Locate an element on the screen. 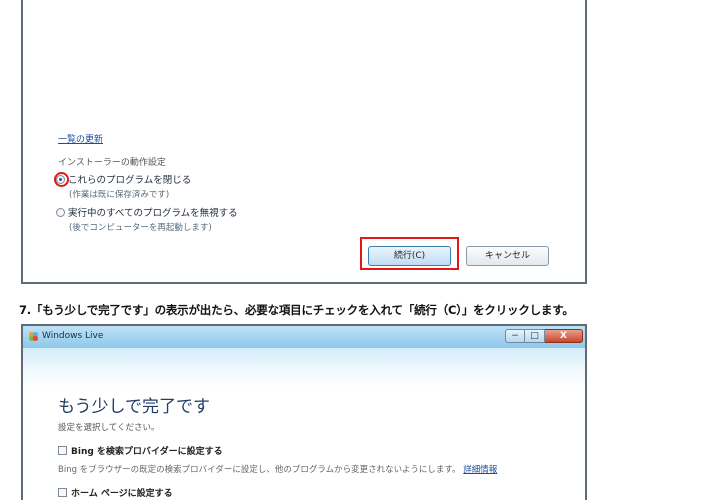  radio-ignore-label: 実行中のすべてのプログラムを無視する is located at coordinates (153, 213).